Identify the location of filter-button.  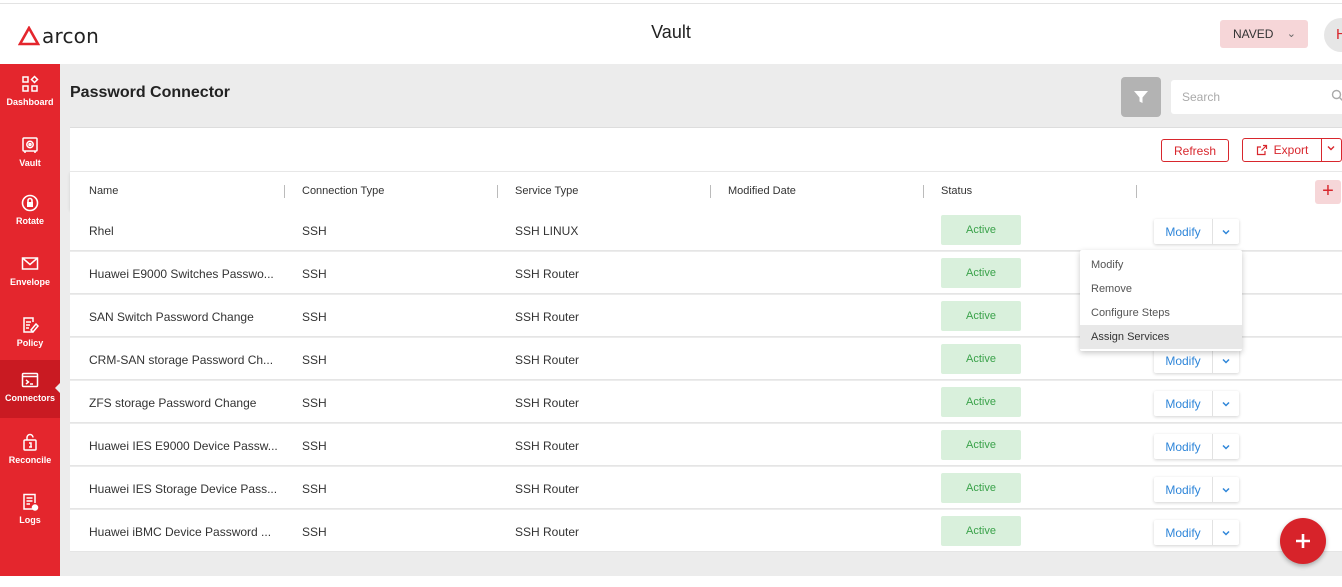
(1141, 97).